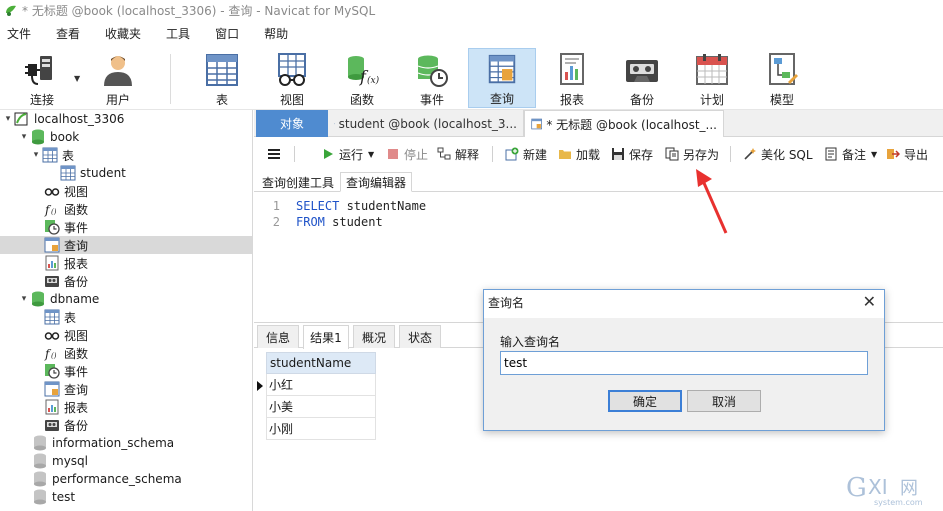 The width and height of the screenshot is (943, 511). I want to click on tree-reports-book: 报表, so click(66, 263).